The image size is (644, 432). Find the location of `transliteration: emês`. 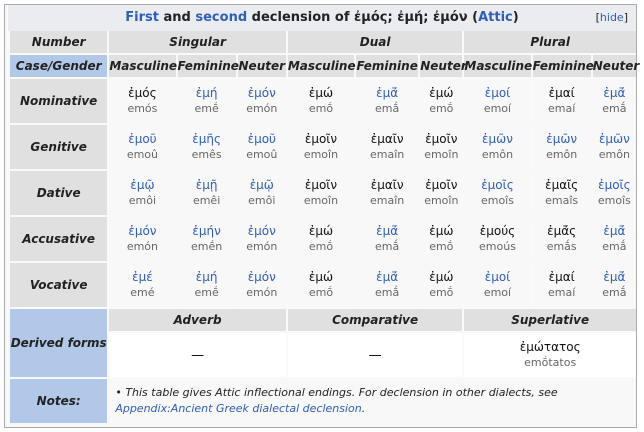

transliteration: emês is located at coordinates (206, 154).